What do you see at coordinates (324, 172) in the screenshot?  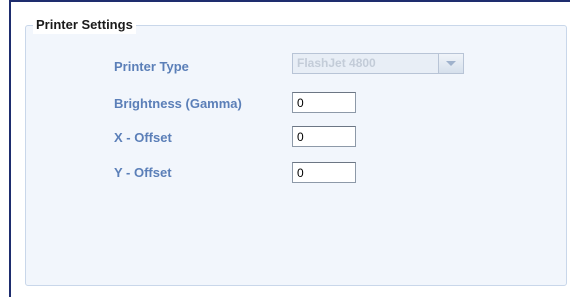 I see `y-offset-input` at bounding box center [324, 172].